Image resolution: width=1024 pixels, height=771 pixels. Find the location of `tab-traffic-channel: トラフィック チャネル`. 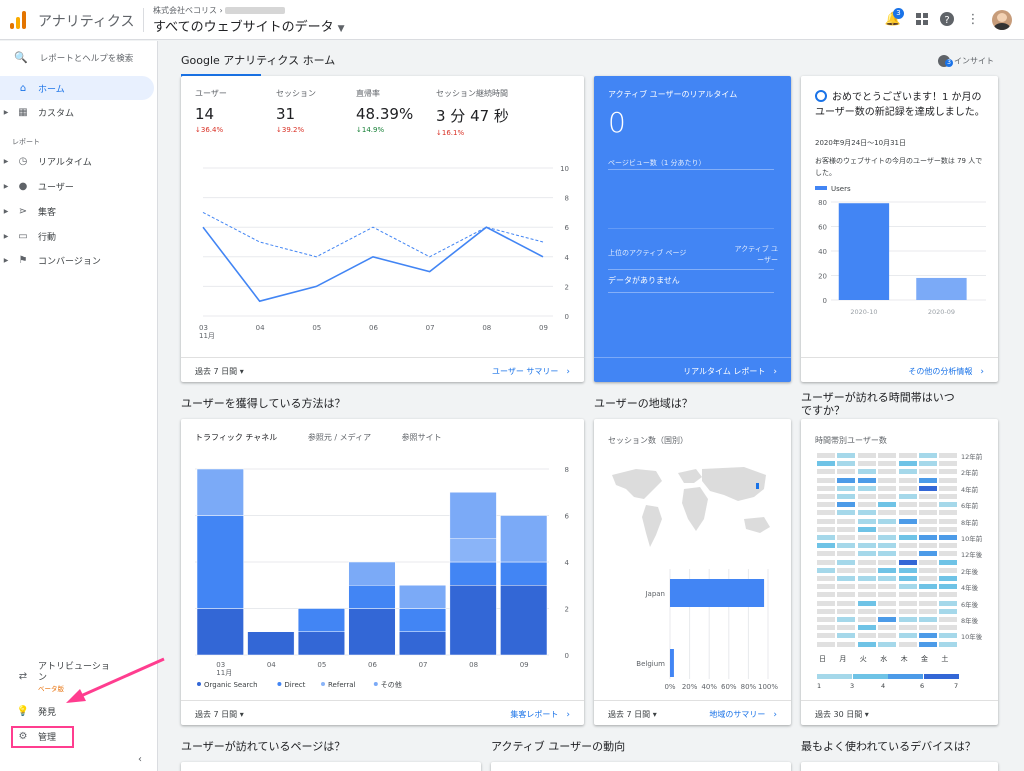

tab-traffic-channel: トラフィック チャネル is located at coordinates (236, 437).